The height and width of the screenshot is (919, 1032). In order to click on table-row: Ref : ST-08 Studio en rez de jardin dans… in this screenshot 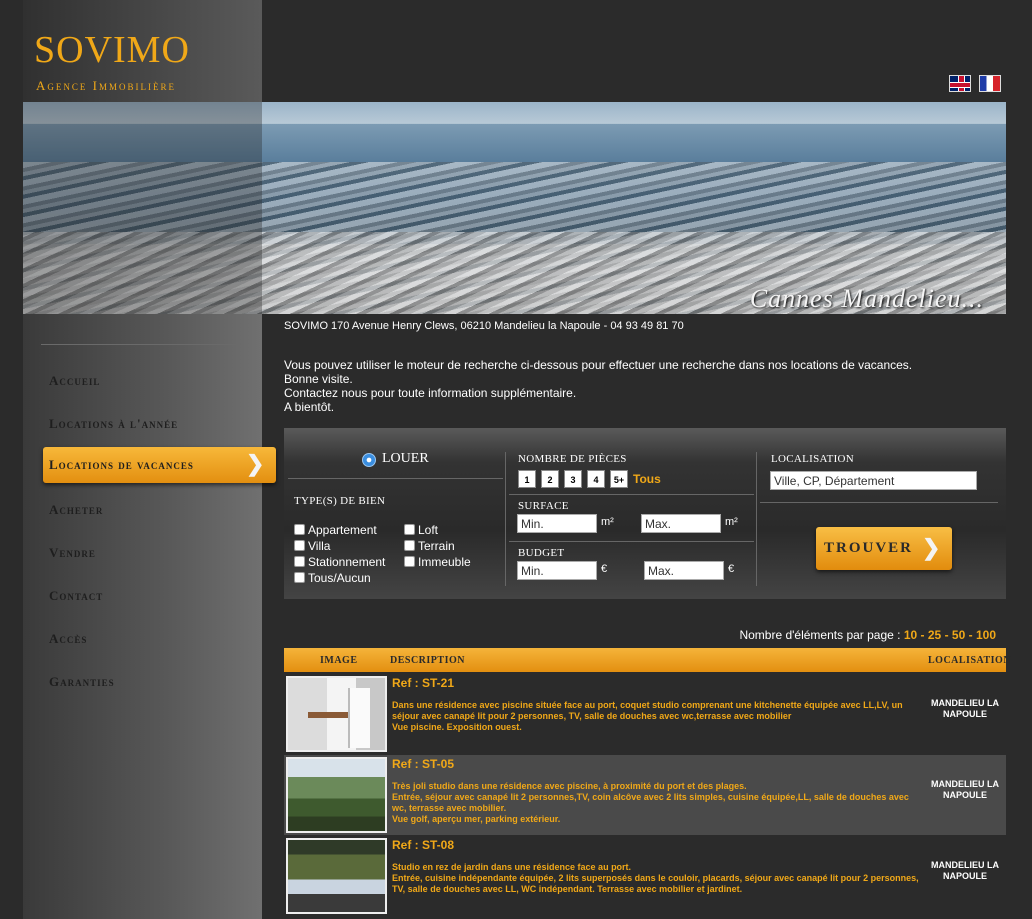, I will do `click(645, 876)`.